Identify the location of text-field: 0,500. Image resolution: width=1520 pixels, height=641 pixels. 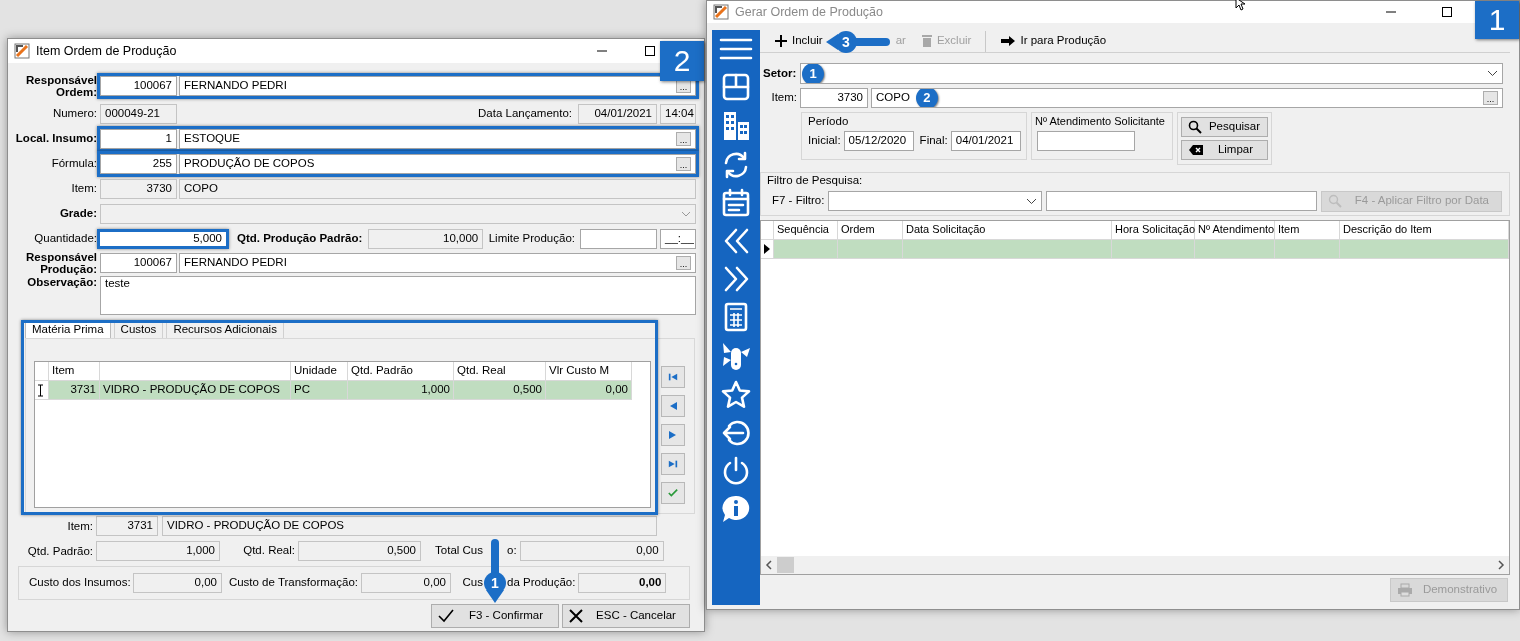
(359, 550).